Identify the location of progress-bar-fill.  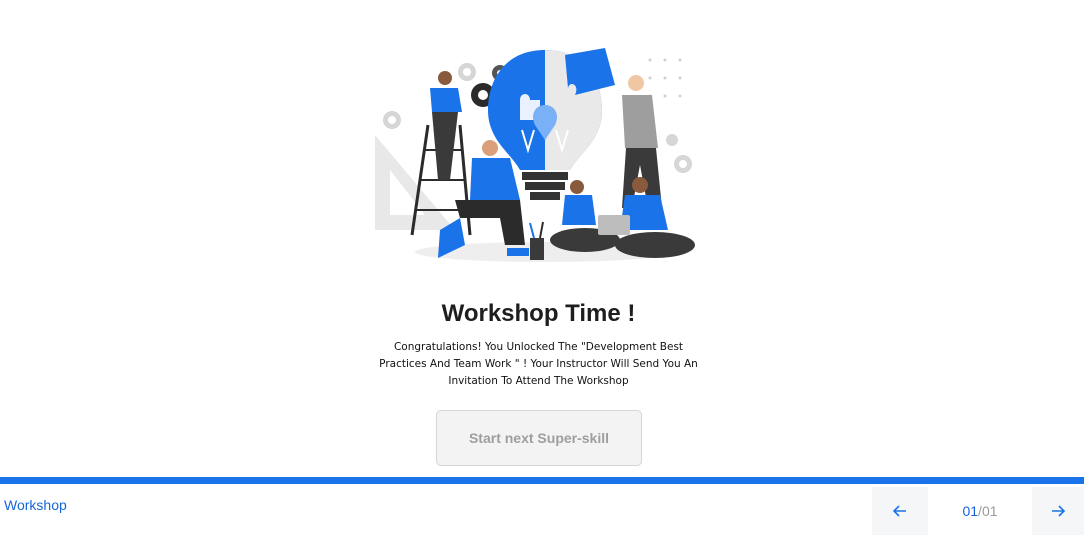
(542, 480).